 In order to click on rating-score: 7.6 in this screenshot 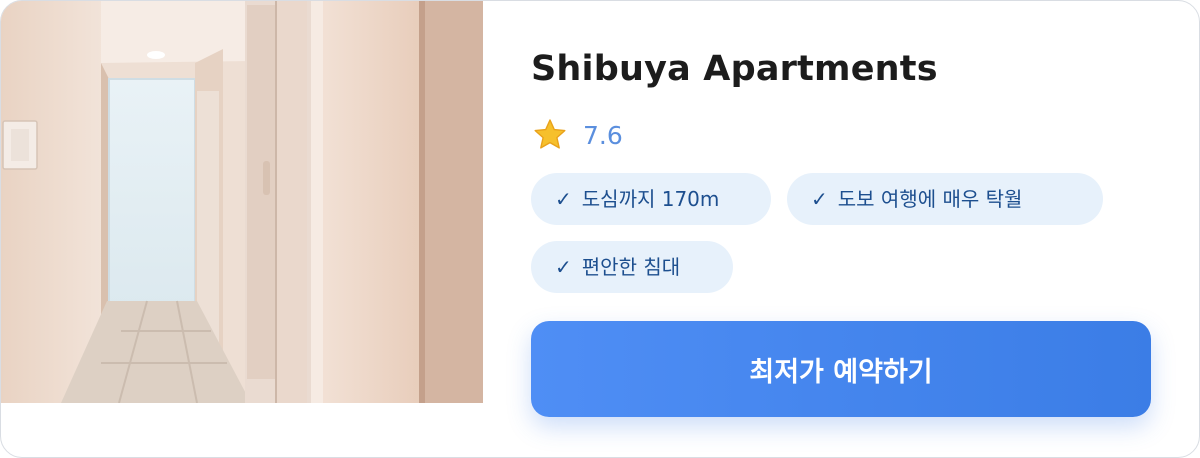, I will do `click(603, 135)`.